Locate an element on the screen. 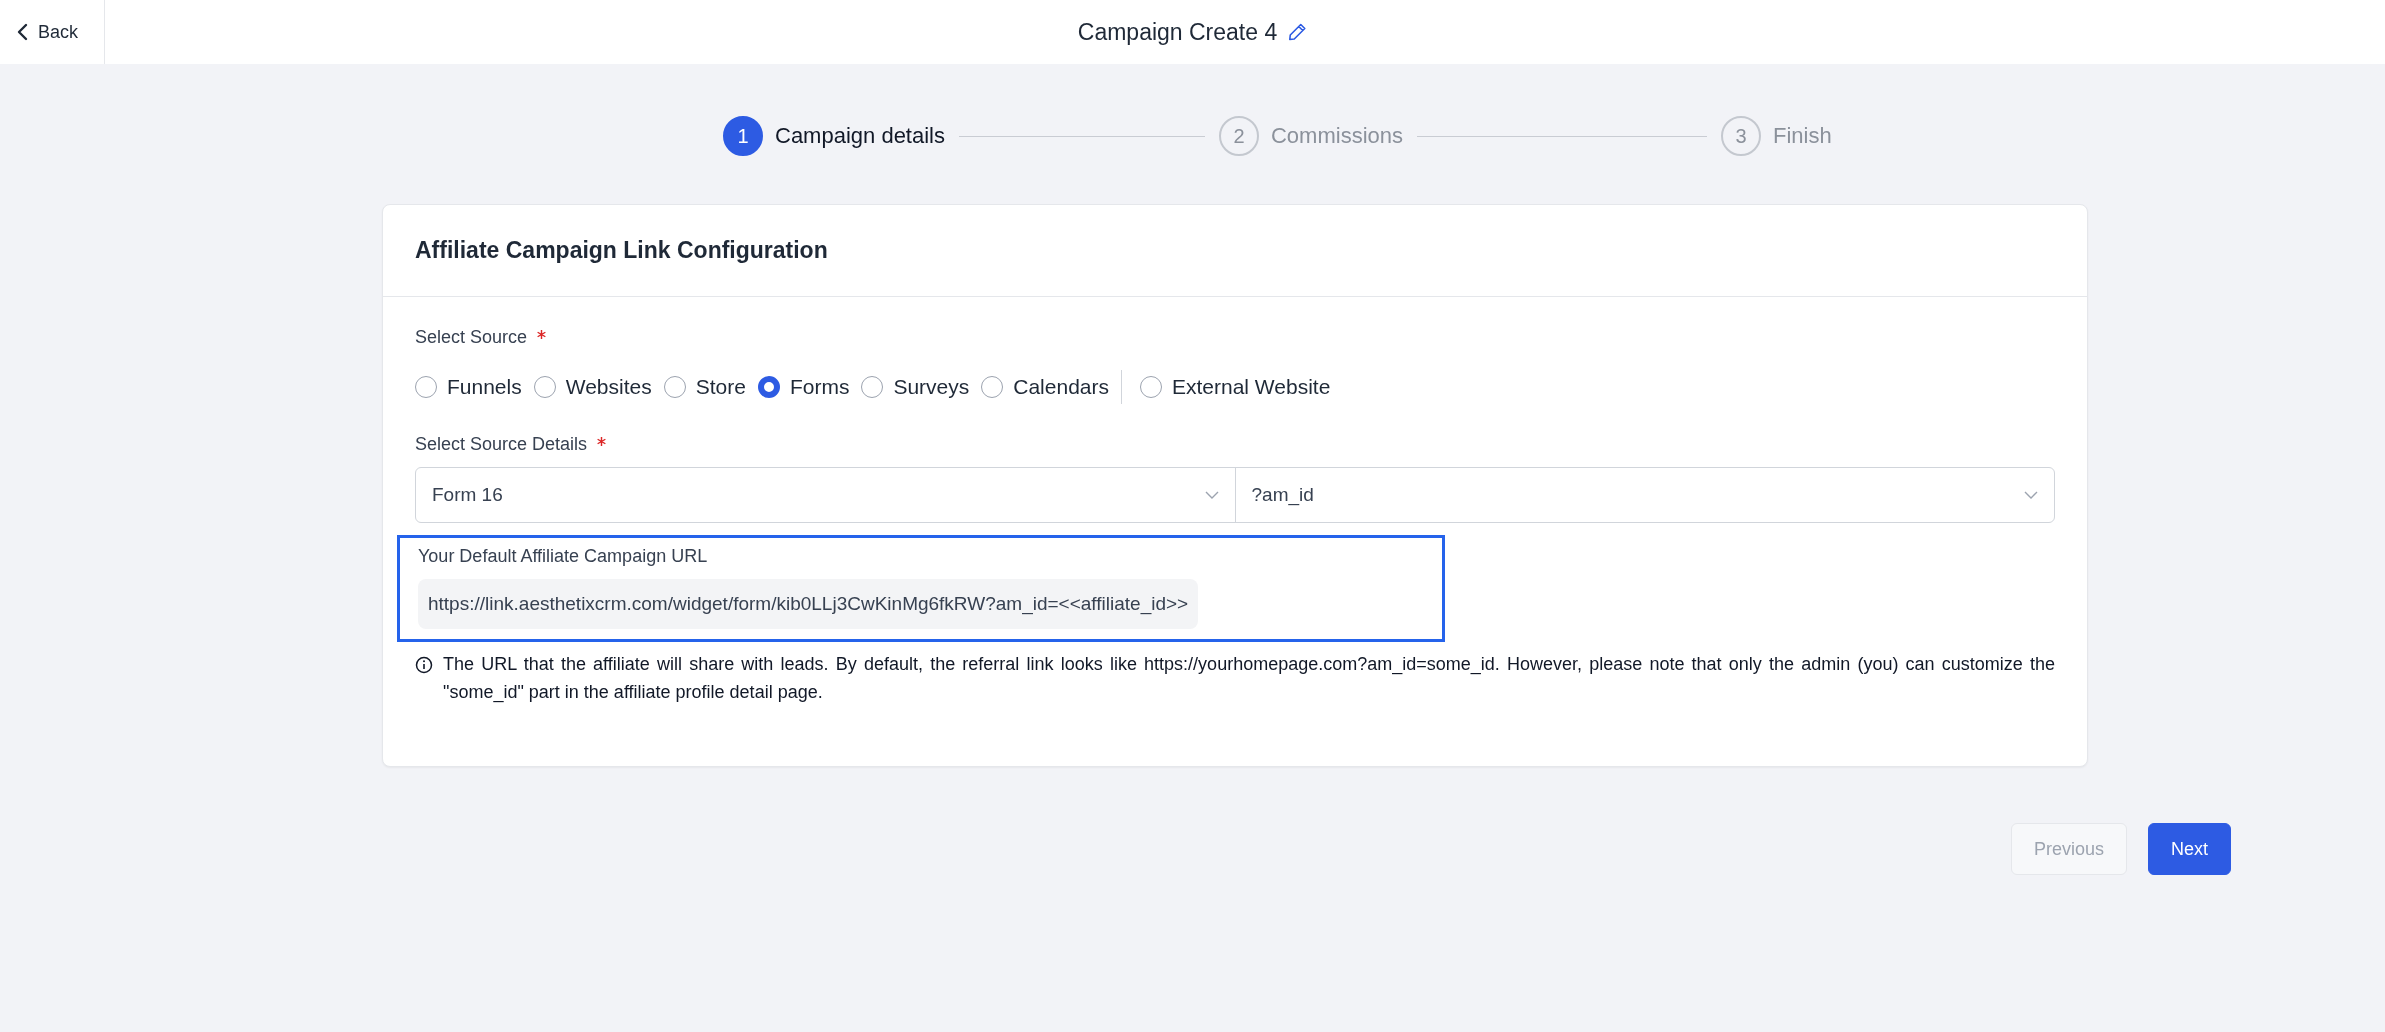  step-label: Commissions is located at coordinates (1337, 136).